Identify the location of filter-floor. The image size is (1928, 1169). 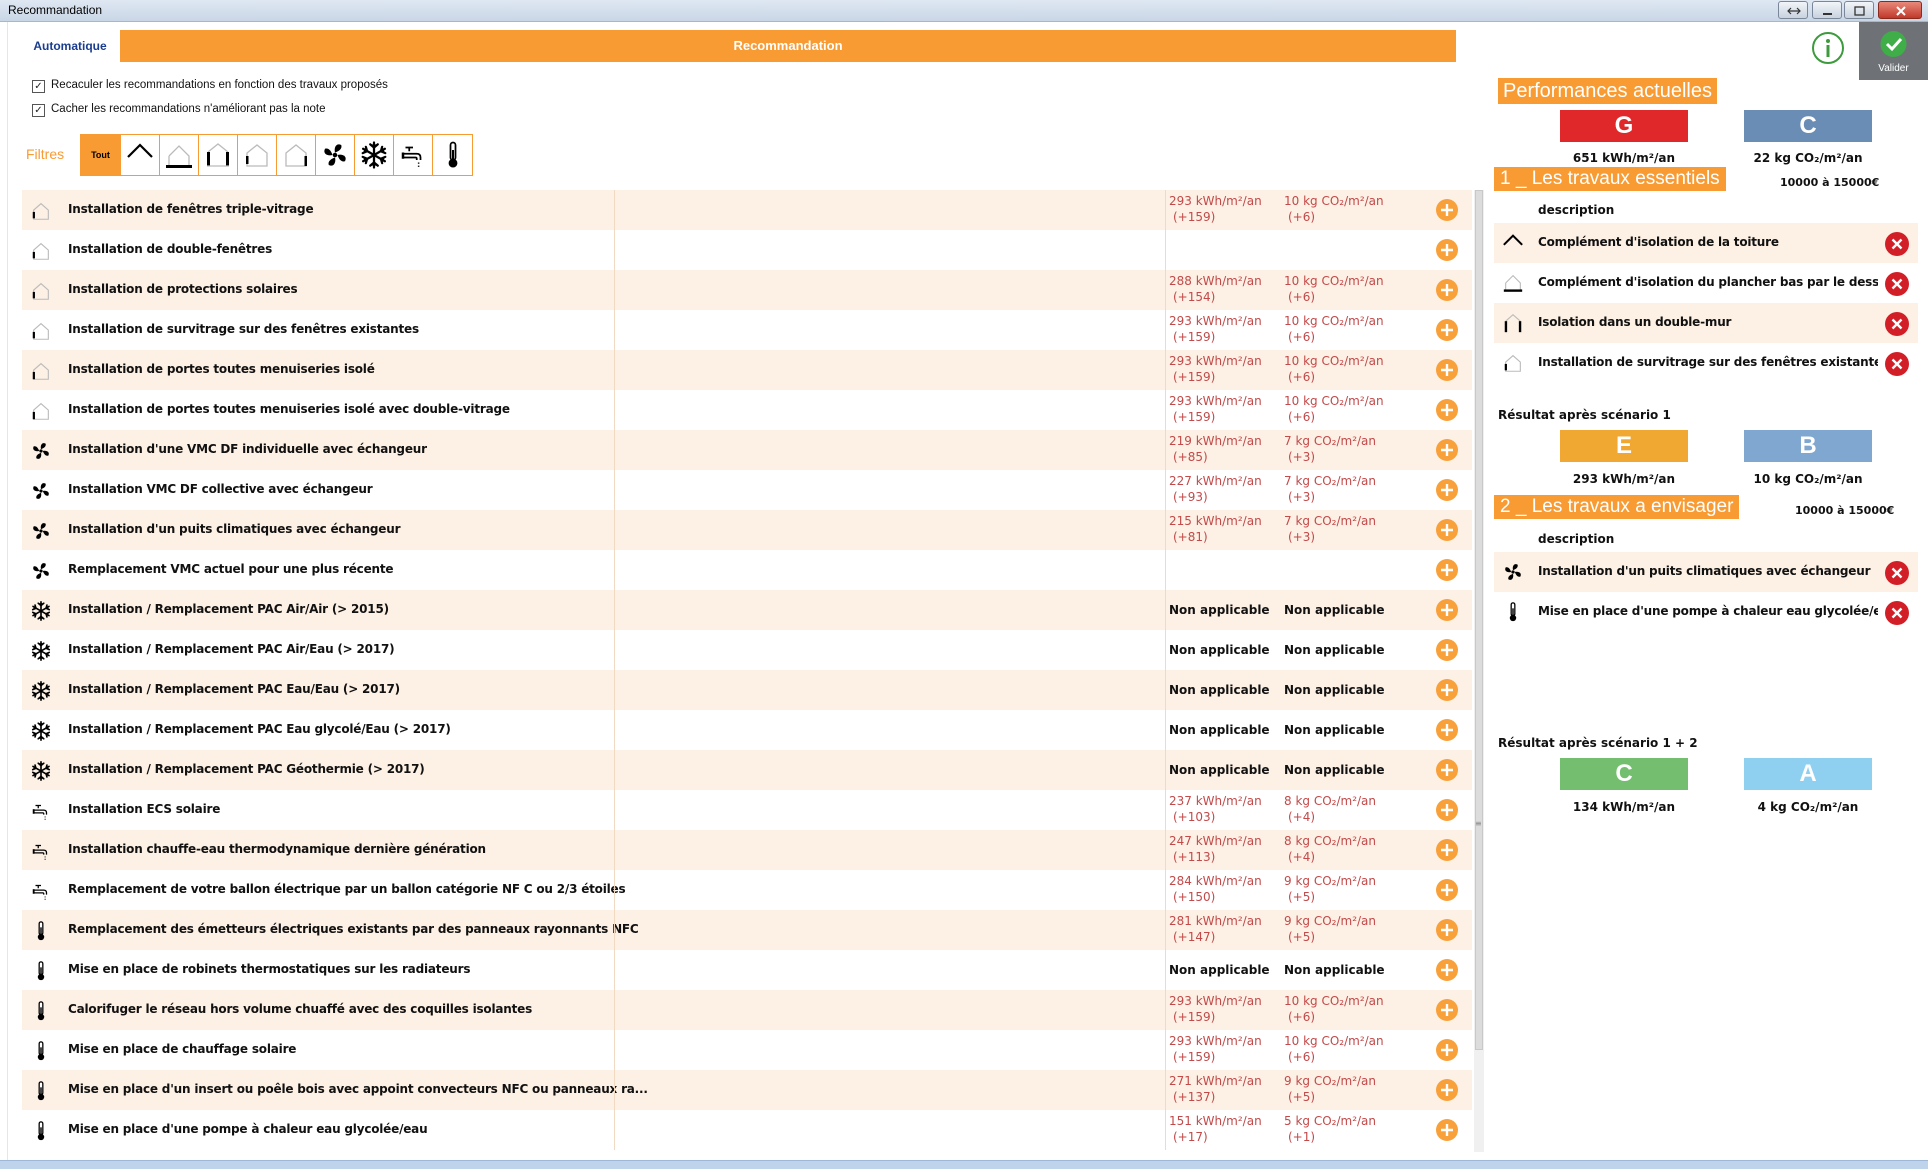
(179, 155).